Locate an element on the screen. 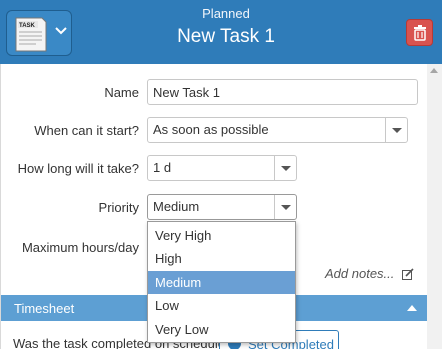 Image resolution: width=442 pixels, height=349 pixels. start-label: When can it start? is located at coordinates (86, 130).